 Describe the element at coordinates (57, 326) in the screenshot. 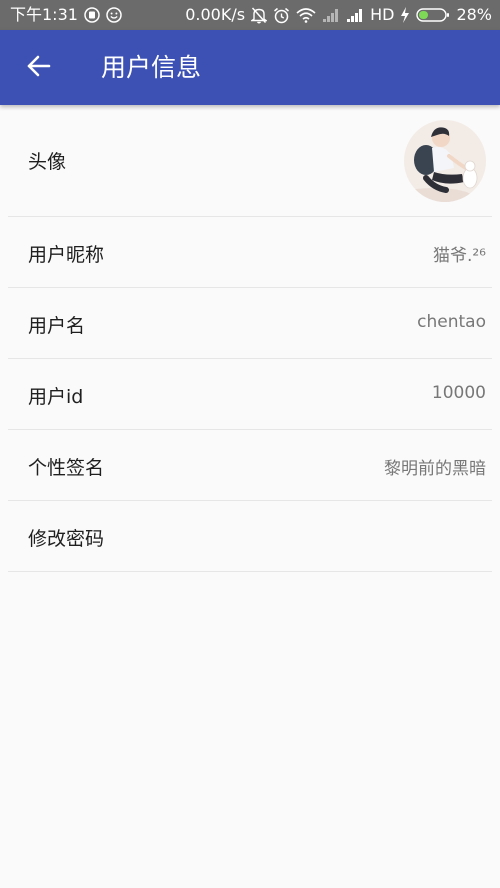

I see `row-label: 用户名` at that location.